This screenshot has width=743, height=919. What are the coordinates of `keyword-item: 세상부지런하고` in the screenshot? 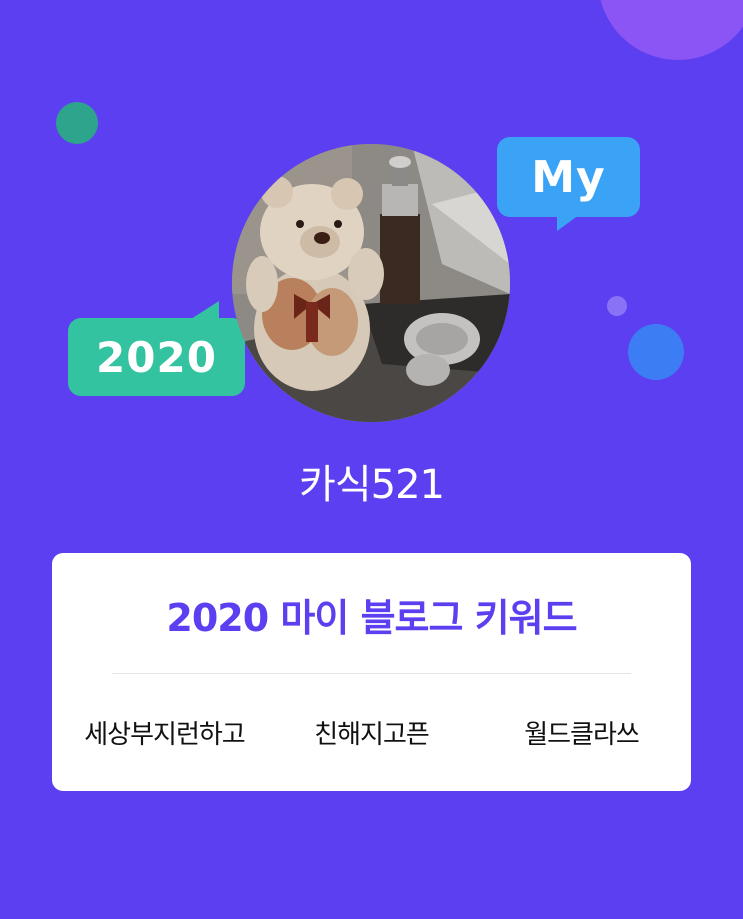 It's located at (164, 735).